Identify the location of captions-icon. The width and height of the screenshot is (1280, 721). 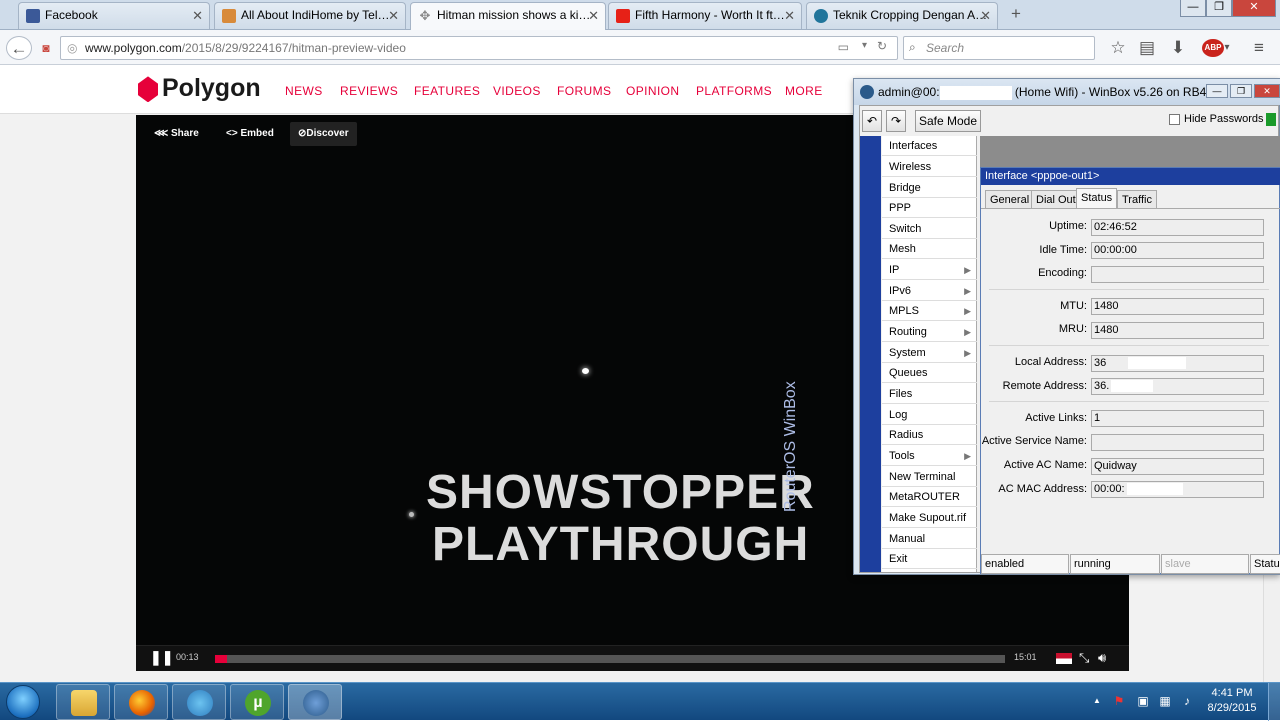
(1064, 658).